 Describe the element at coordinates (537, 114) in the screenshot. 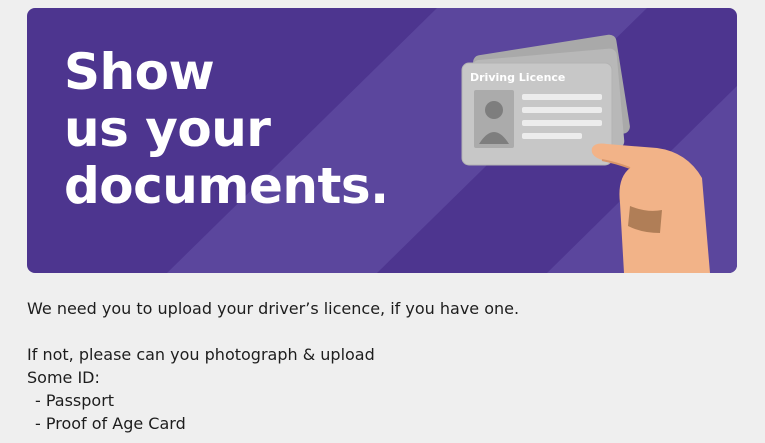

I see `driving-licence-card: Driving Licence` at that location.